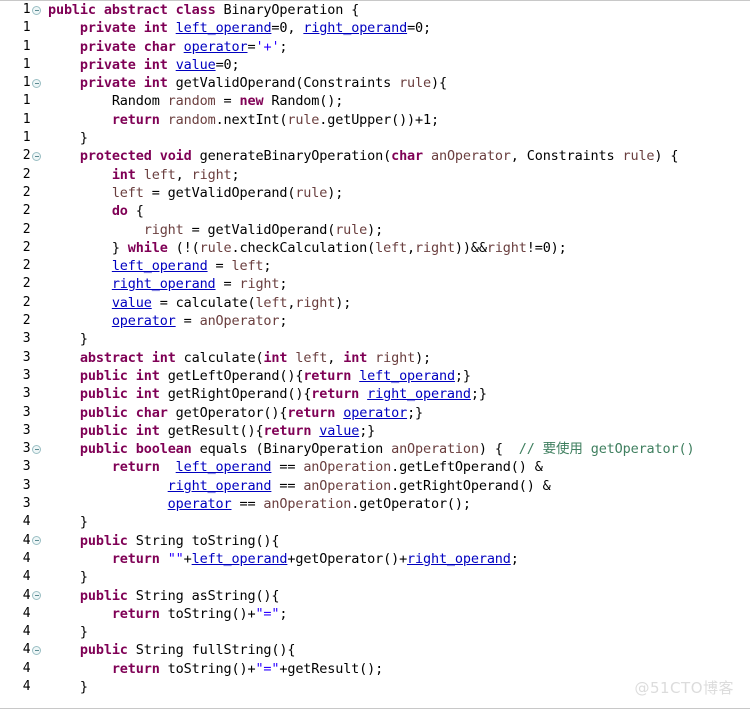 The width and height of the screenshot is (750, 709). I want to click on code-line: 28 value = calculate(left,right);, so click(375, 303).